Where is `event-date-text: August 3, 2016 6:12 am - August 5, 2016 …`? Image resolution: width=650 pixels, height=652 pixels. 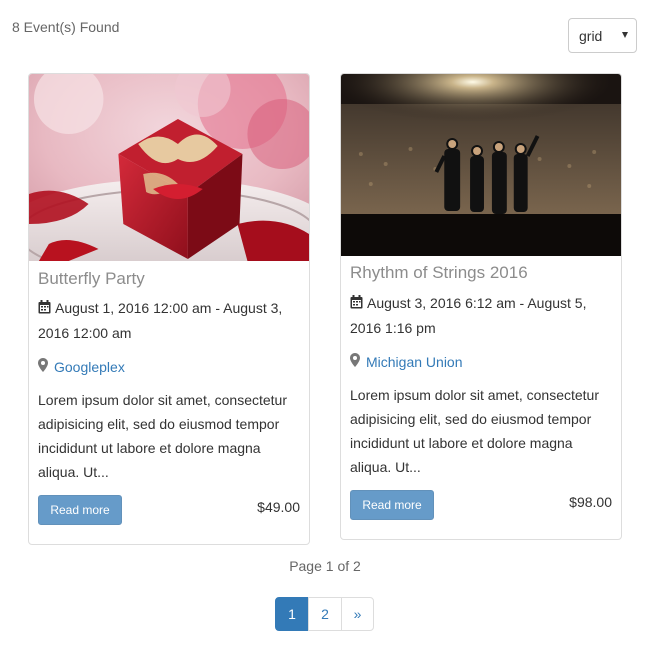 event-date-text: August 3, 2016 6:12 am - August 5, 2016 … is located at coordinates (468, 315).